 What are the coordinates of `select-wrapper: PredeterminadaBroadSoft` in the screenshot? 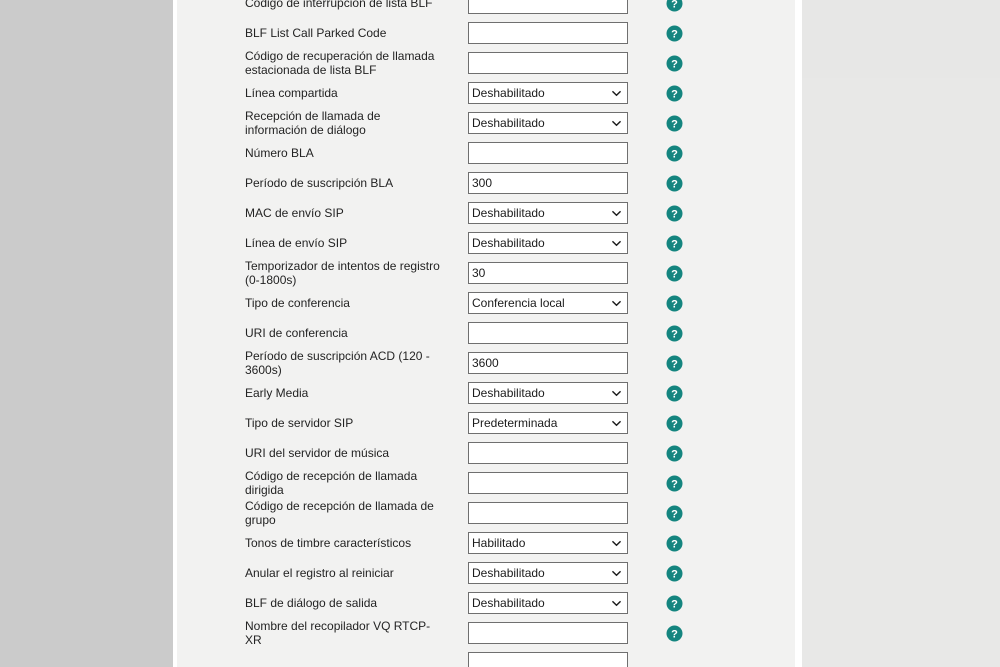 It's located at (548, 423).